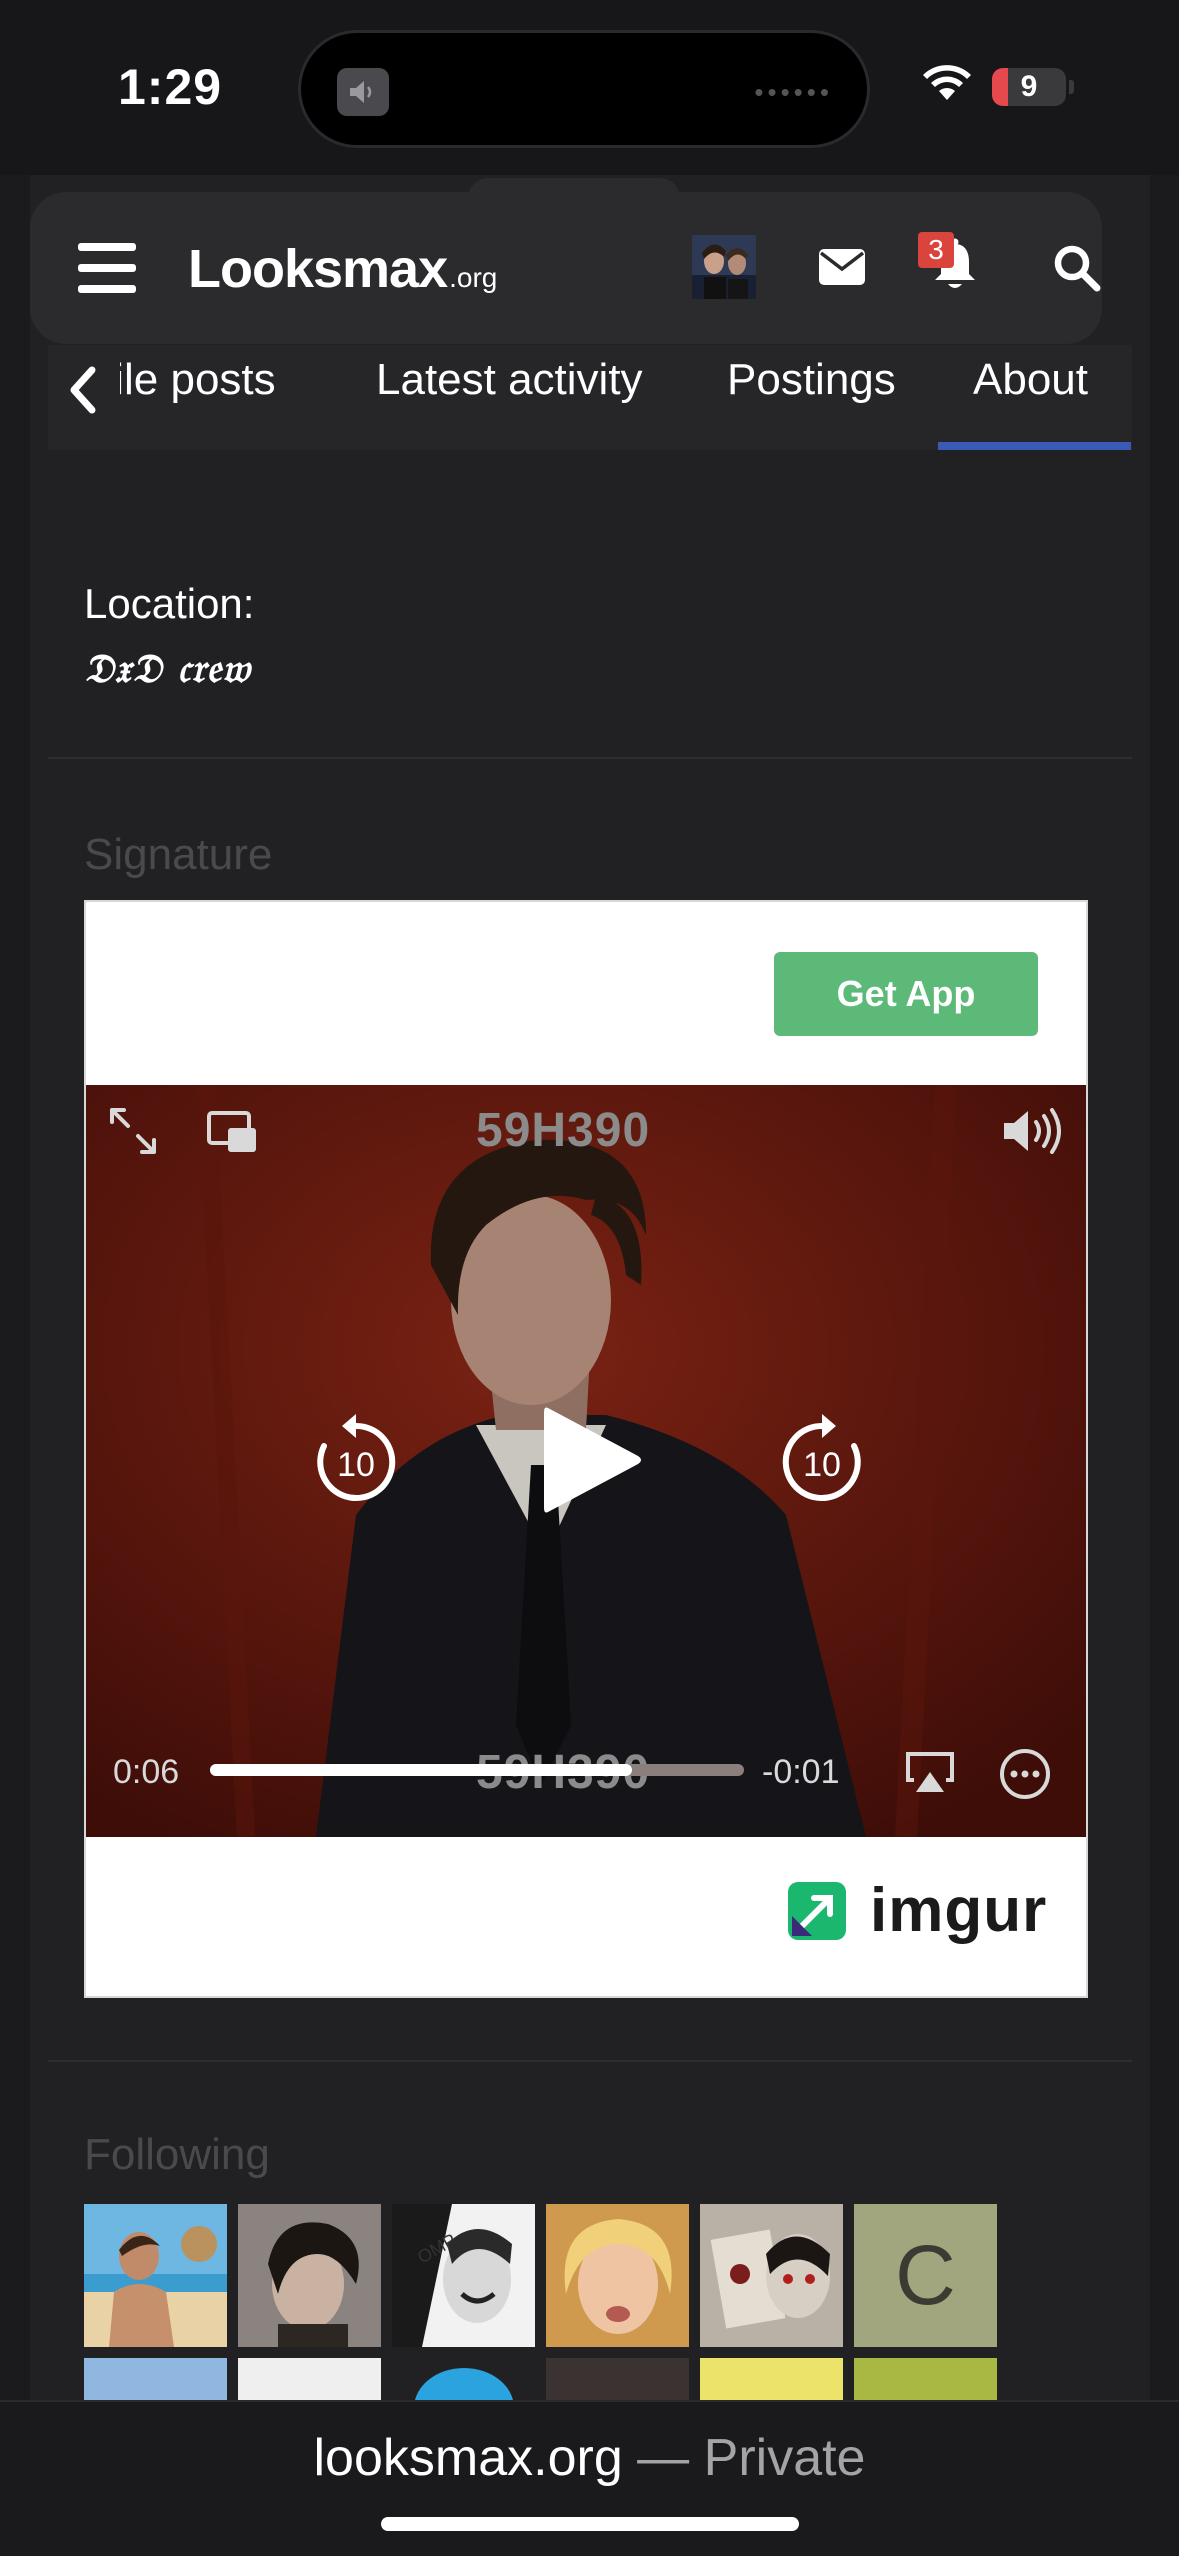 The width and height of the screenshot is (1179, 2556). What do you see at coordinates (822, 1465) in the screenshot?
I see `skip-forward-seconds: 10` at bounding box center [822, 1465].